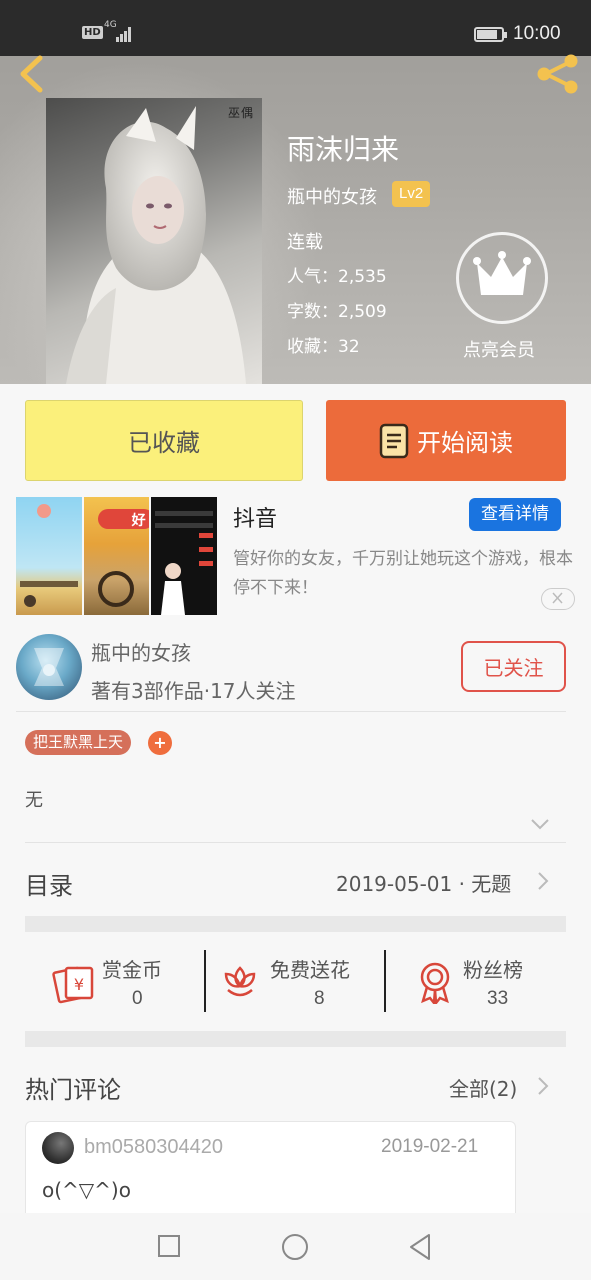 The image size is (591, 1280). I want to click on book-title: 雨沫归来, so click(343, 149).